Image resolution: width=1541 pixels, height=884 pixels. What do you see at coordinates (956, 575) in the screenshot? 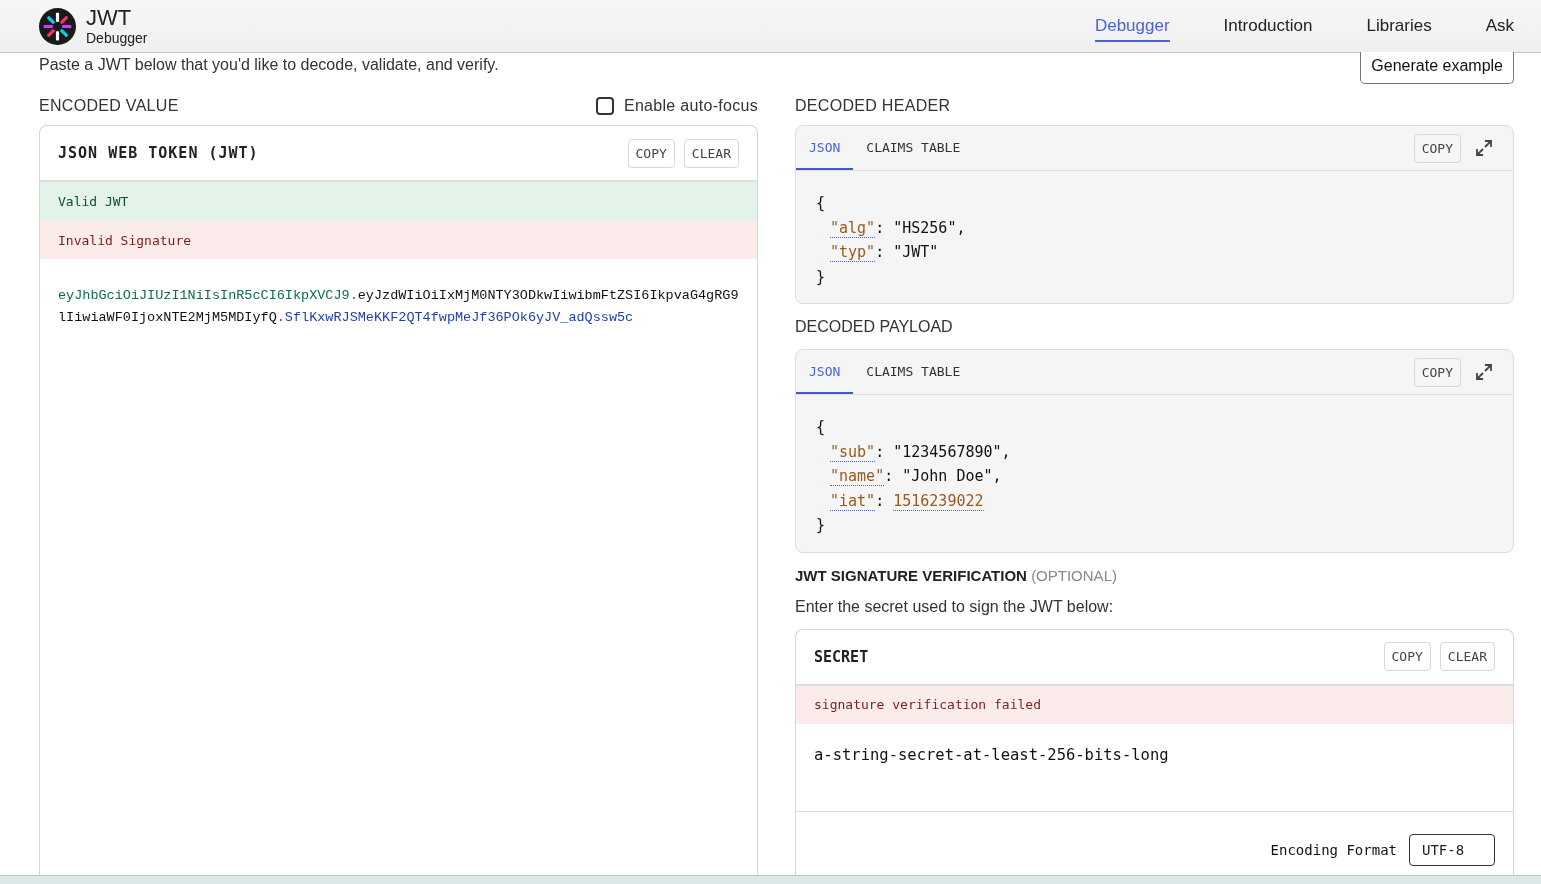
I see `section-title: JWT SIGNATURE VERIFICATION (OPTIONAL)` at bounding box center [956, 575].